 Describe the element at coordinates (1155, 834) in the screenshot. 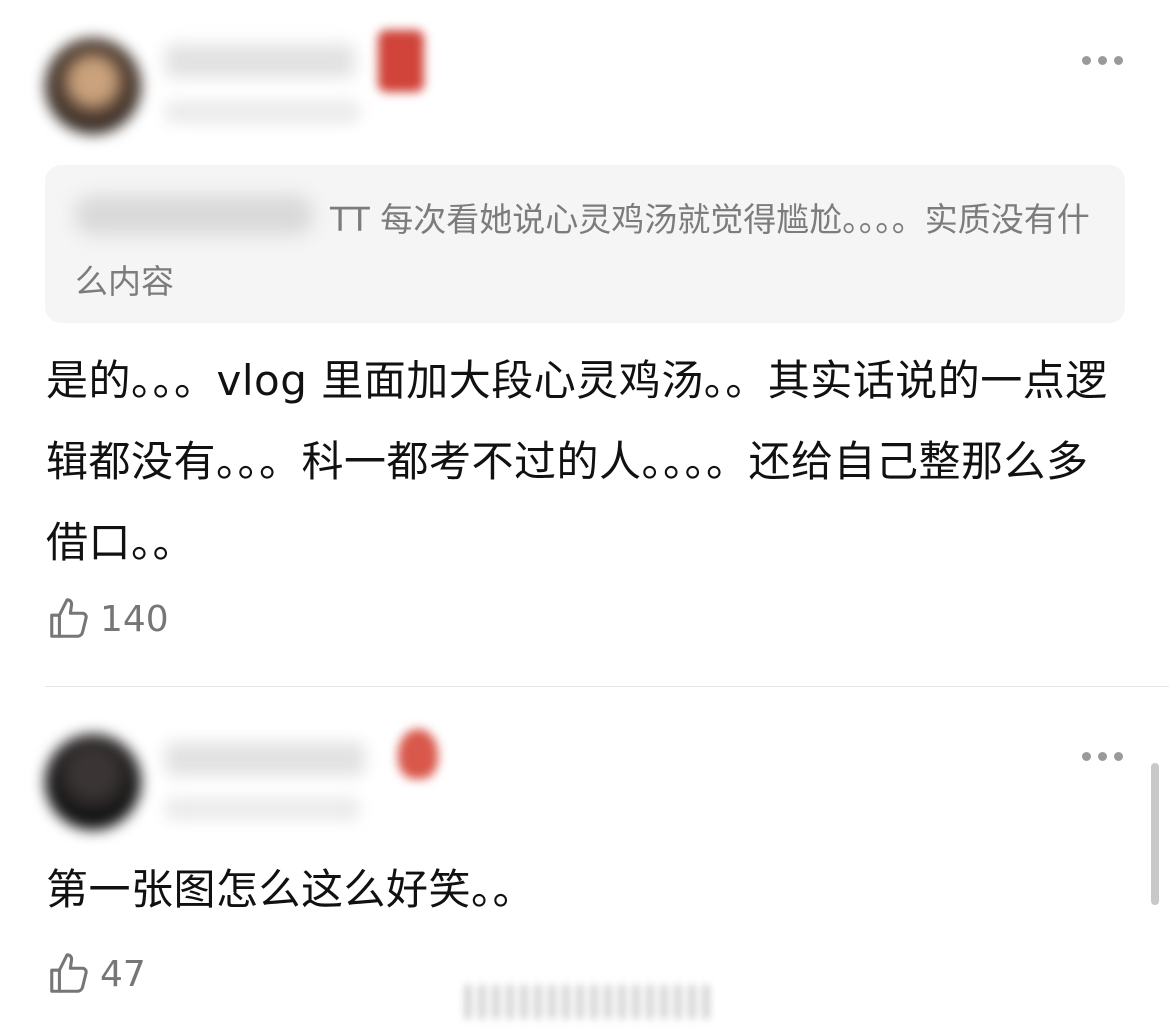

I see `scrollbar` at that location.